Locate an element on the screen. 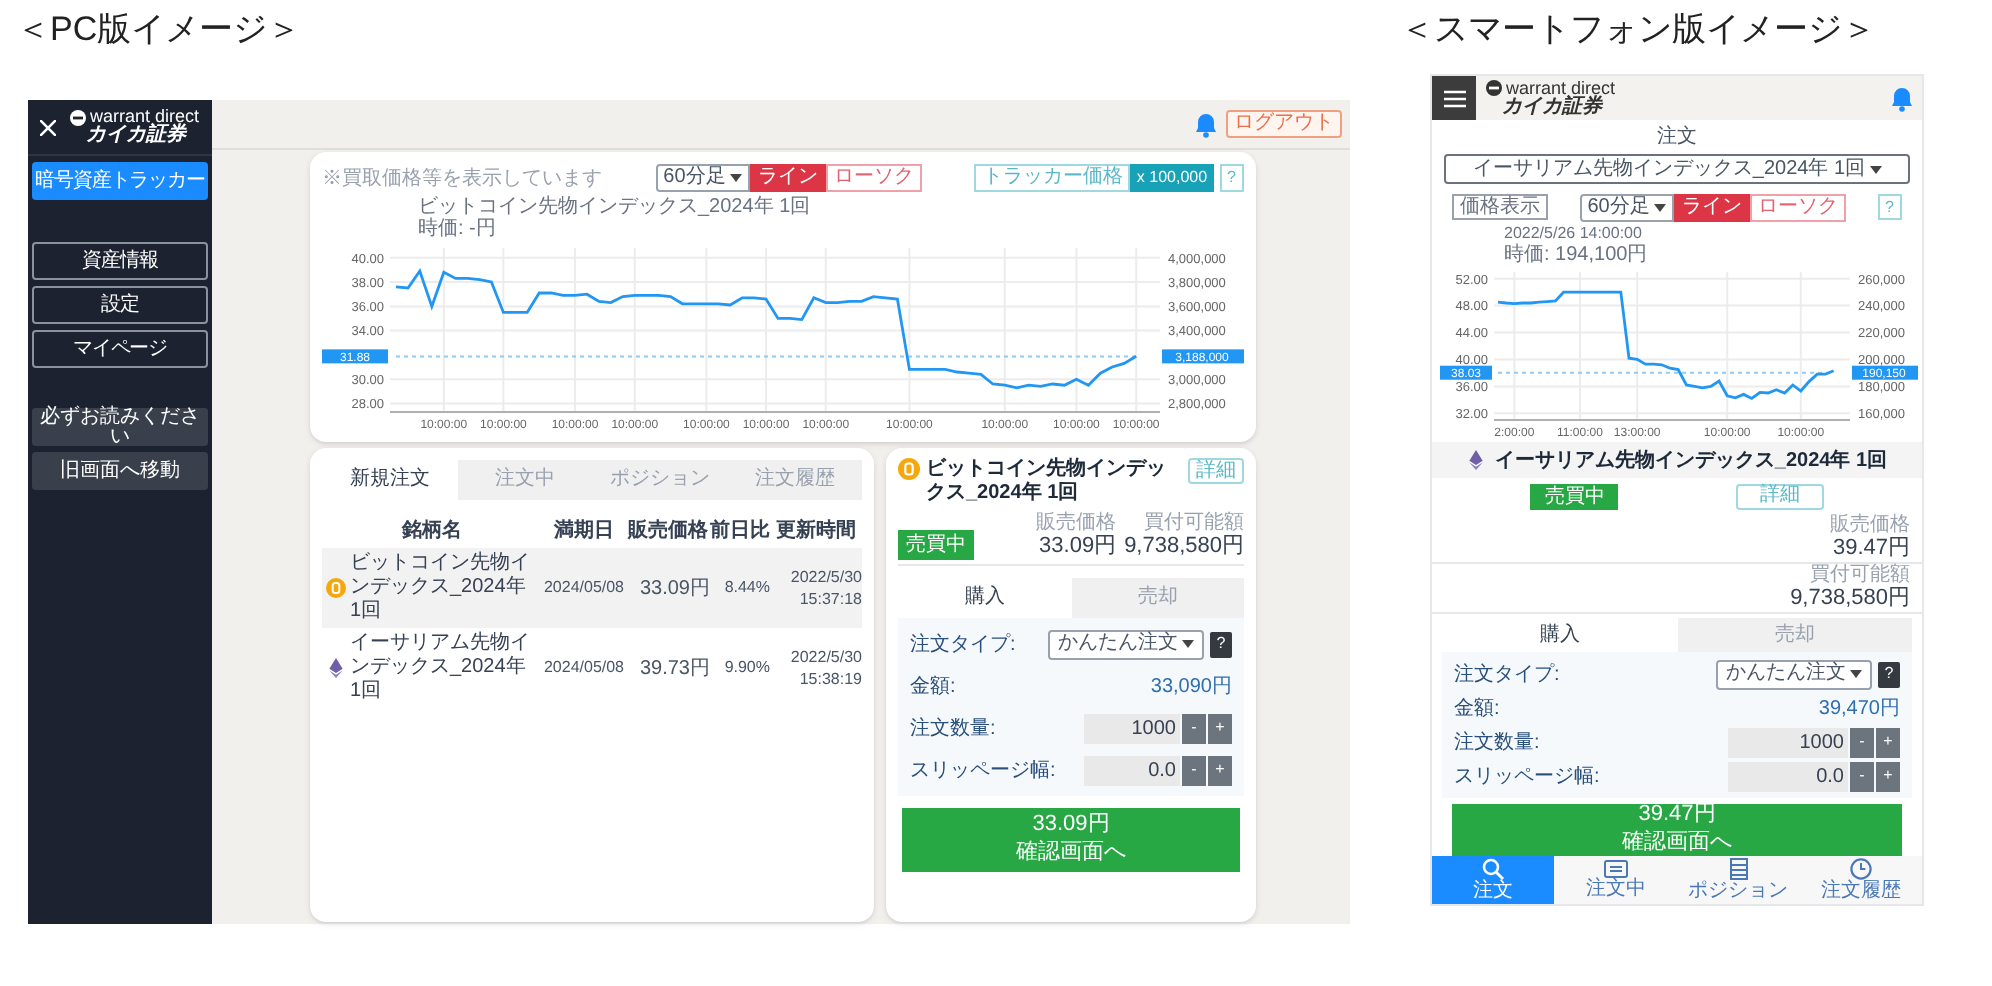  card-icon is located at coordinates (1615, 869).